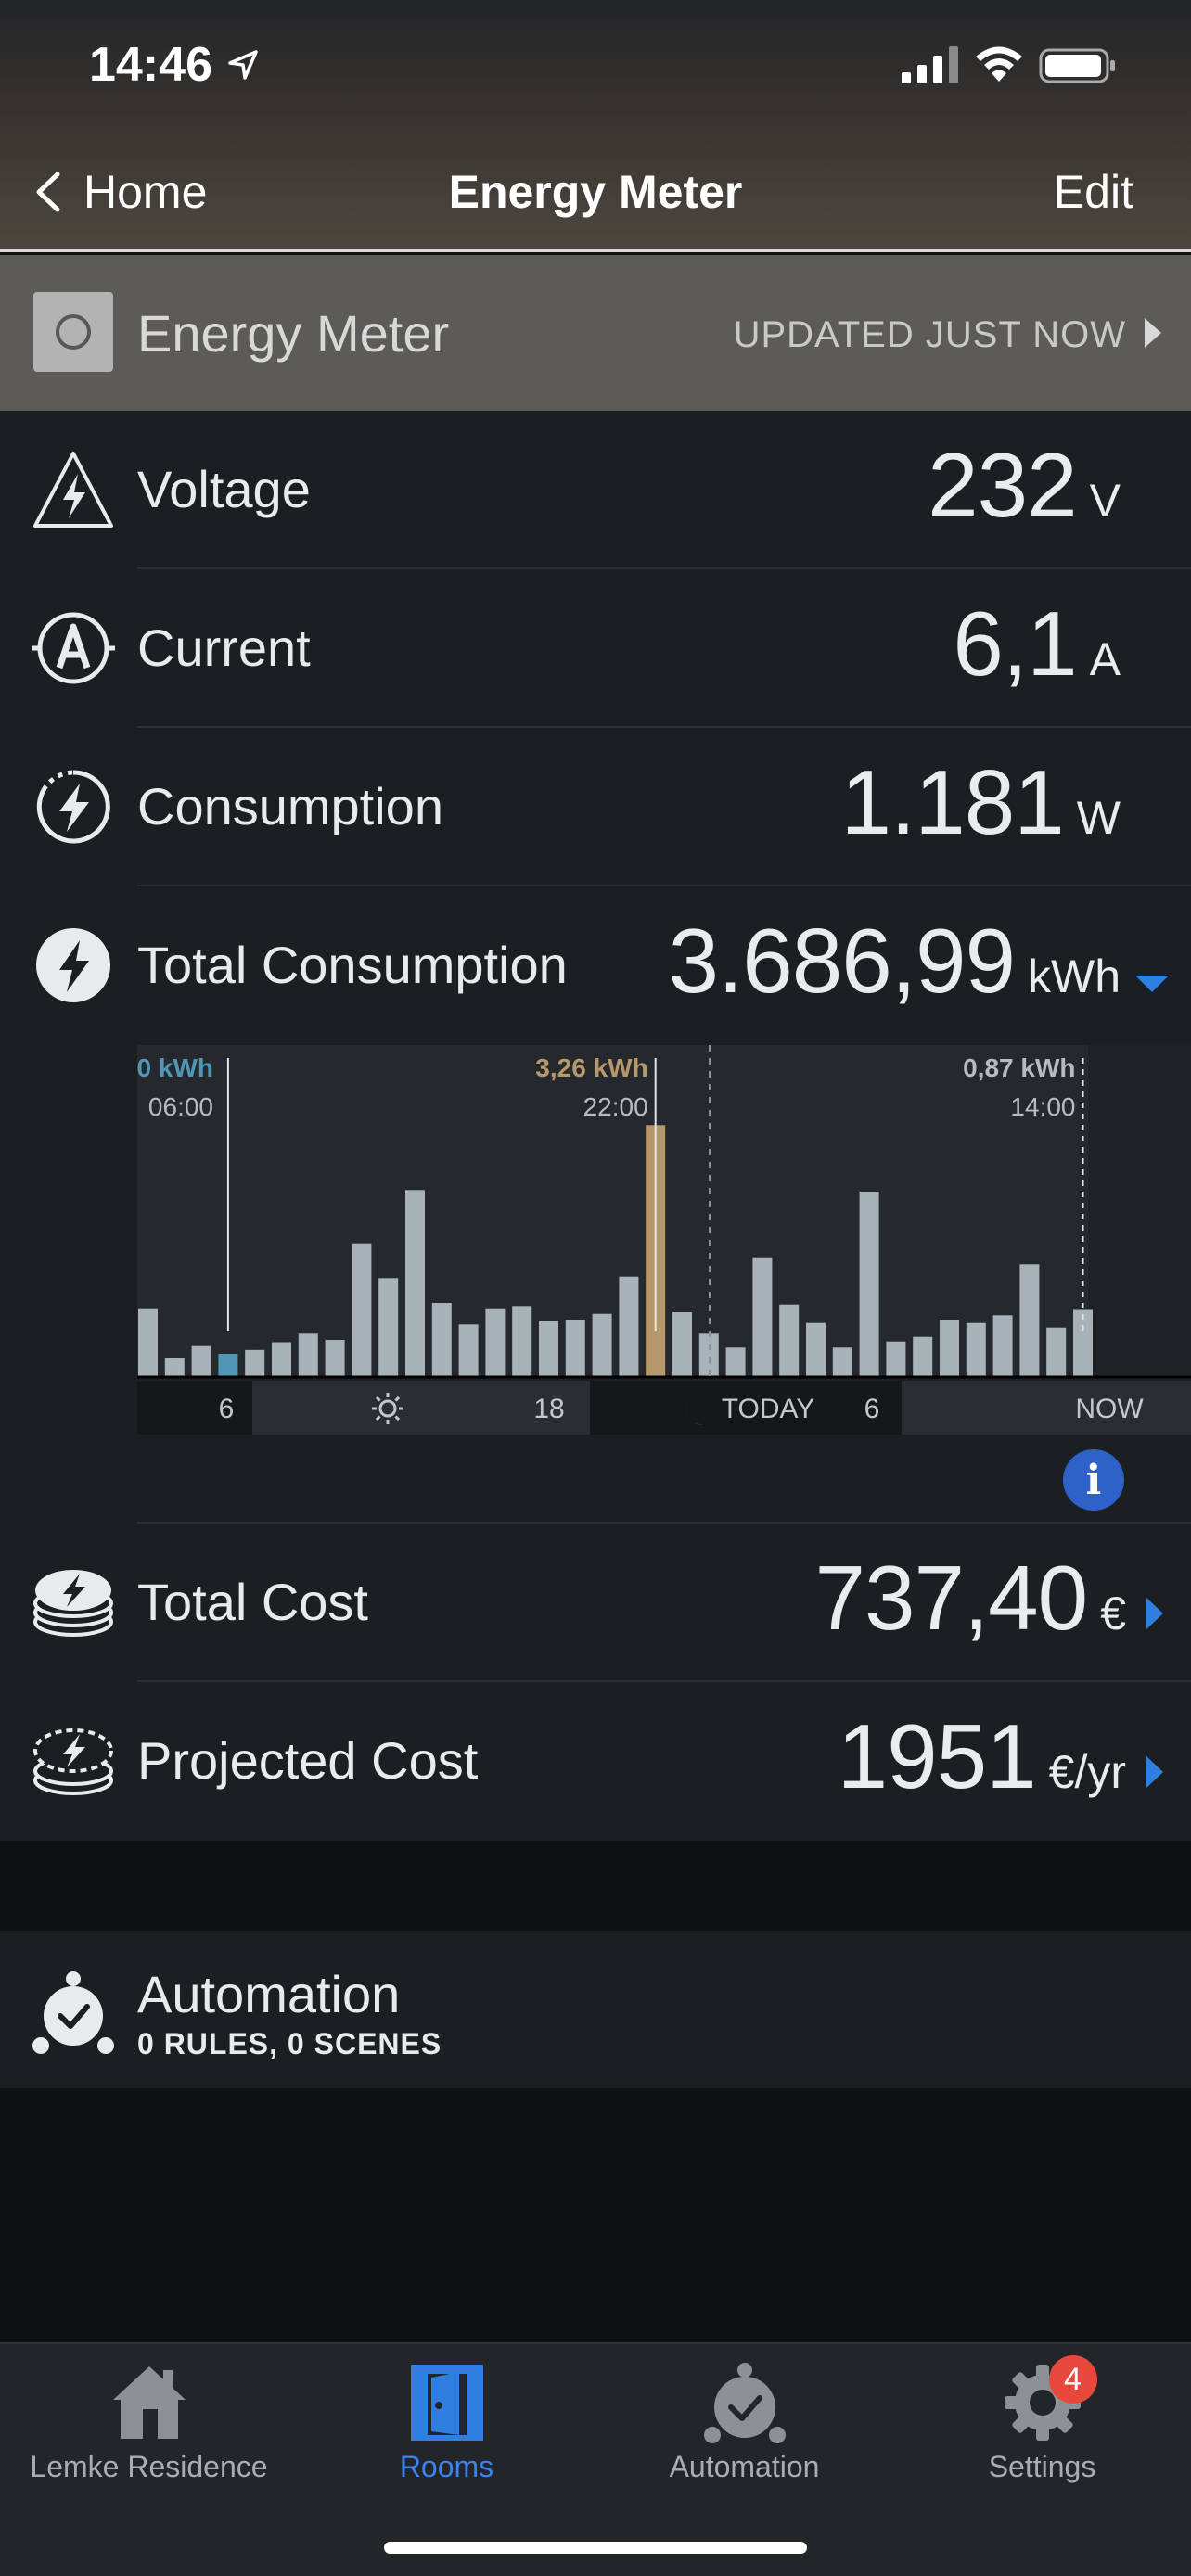 This screenshot has height=2576, width=1191. I want to click on device-updated-status: UPDATED JUST NOW, so click(929, 334).